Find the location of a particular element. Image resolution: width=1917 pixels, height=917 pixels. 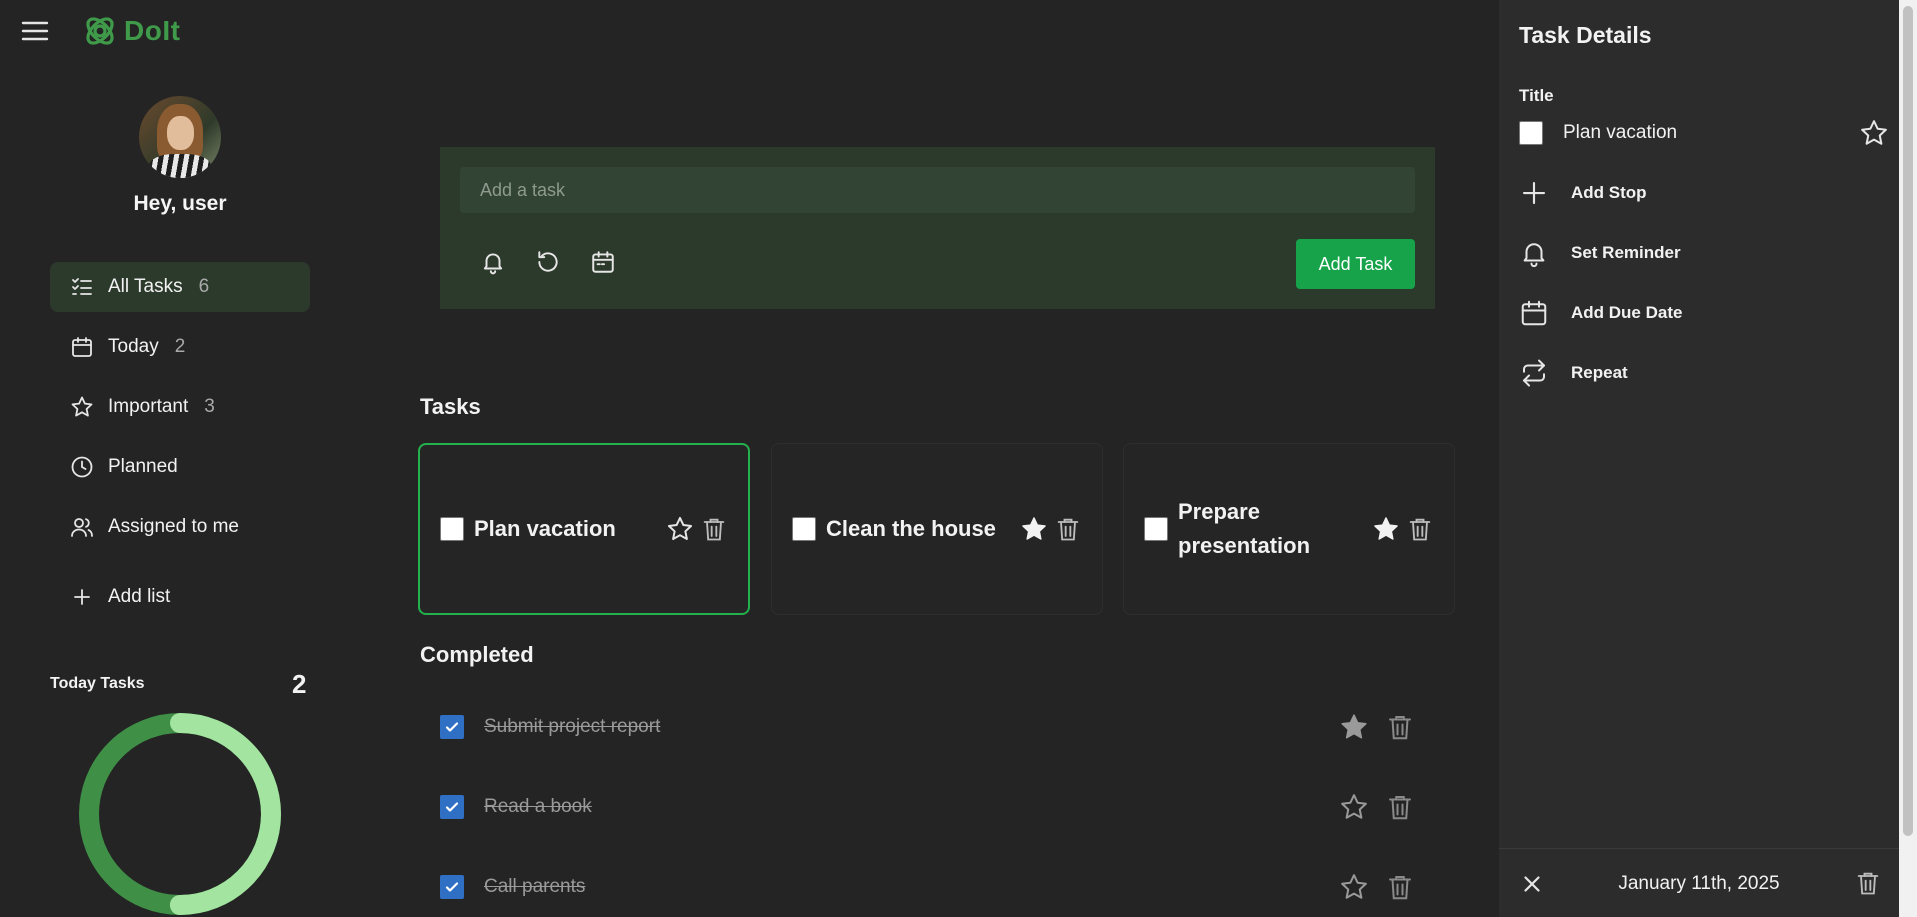

details-title-row: Plan vacation is located at coordinates (1704, 133).